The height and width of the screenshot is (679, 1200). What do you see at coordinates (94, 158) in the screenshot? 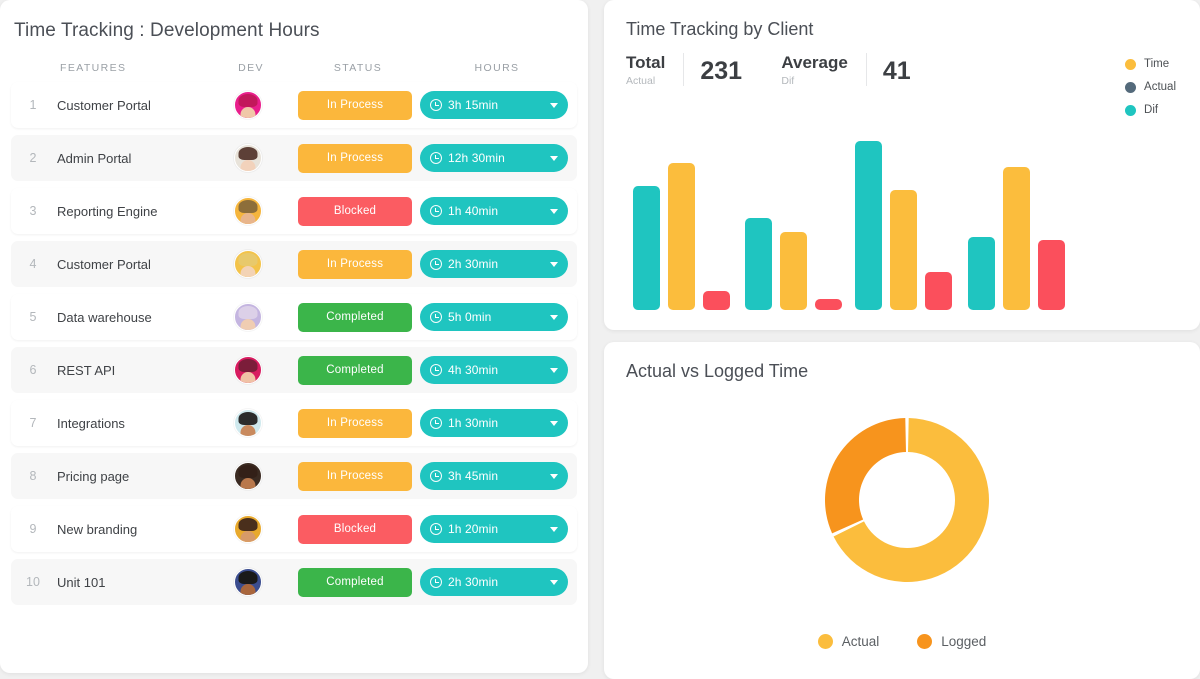
I see `row-feature-name: Admin Portal` at bounding box center [94, 158].